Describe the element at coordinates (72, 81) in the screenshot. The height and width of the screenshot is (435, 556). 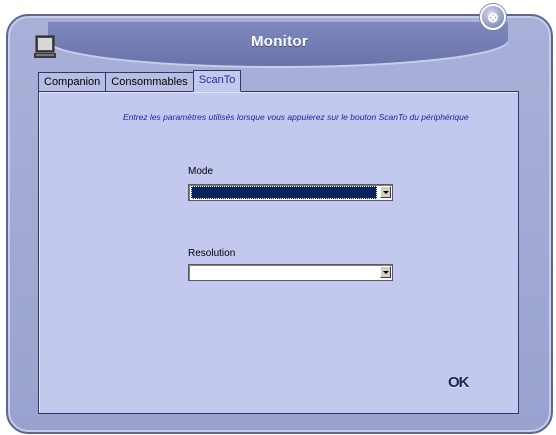
I see `tab-companion: Companion` at that location.